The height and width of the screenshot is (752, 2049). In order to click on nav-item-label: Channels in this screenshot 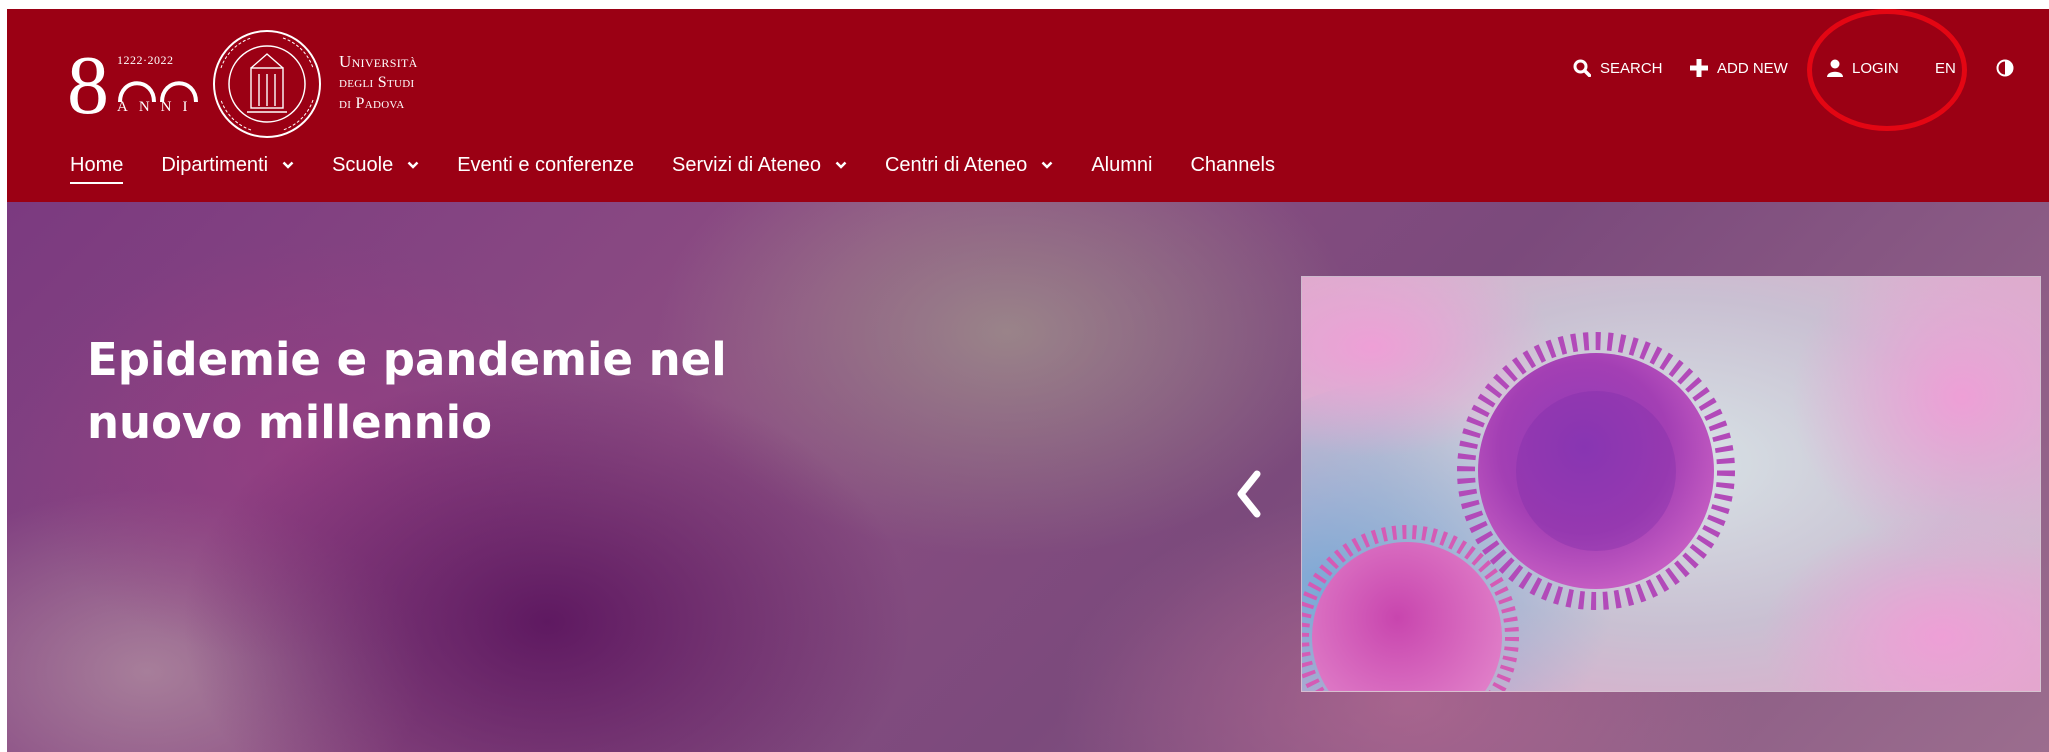, I will do `click(1232, 164)`.